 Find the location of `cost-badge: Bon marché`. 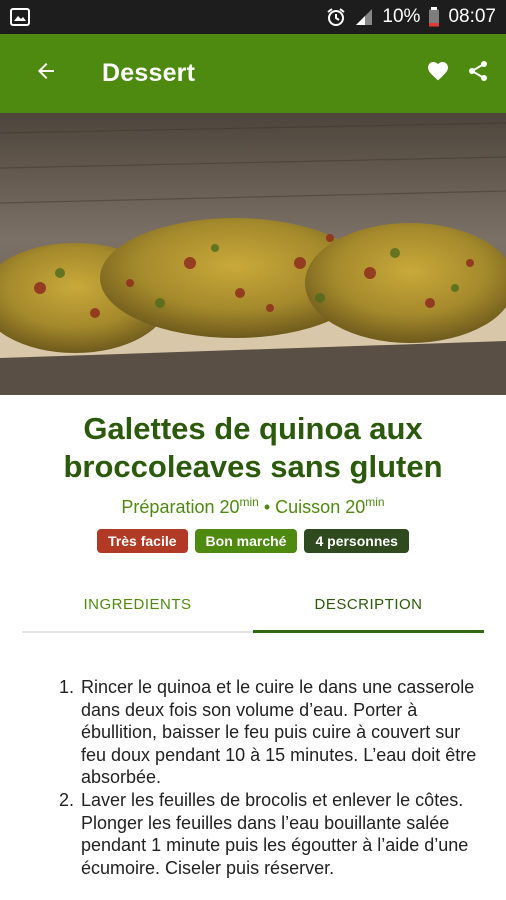

cost-badge: Bon marché is located at coordinates (246, 541).